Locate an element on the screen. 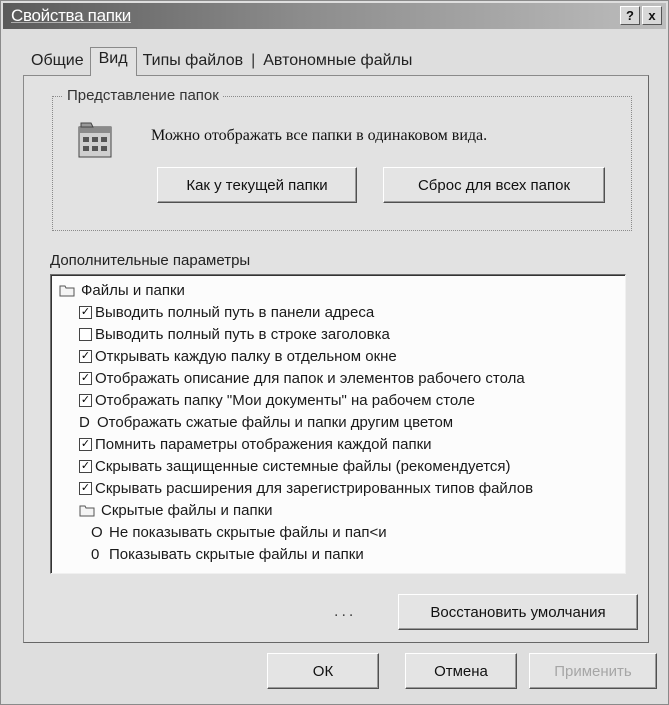 The width and height of the screenshot is (669, 705). apply-button: Применить is located at coordinates (593, 671).